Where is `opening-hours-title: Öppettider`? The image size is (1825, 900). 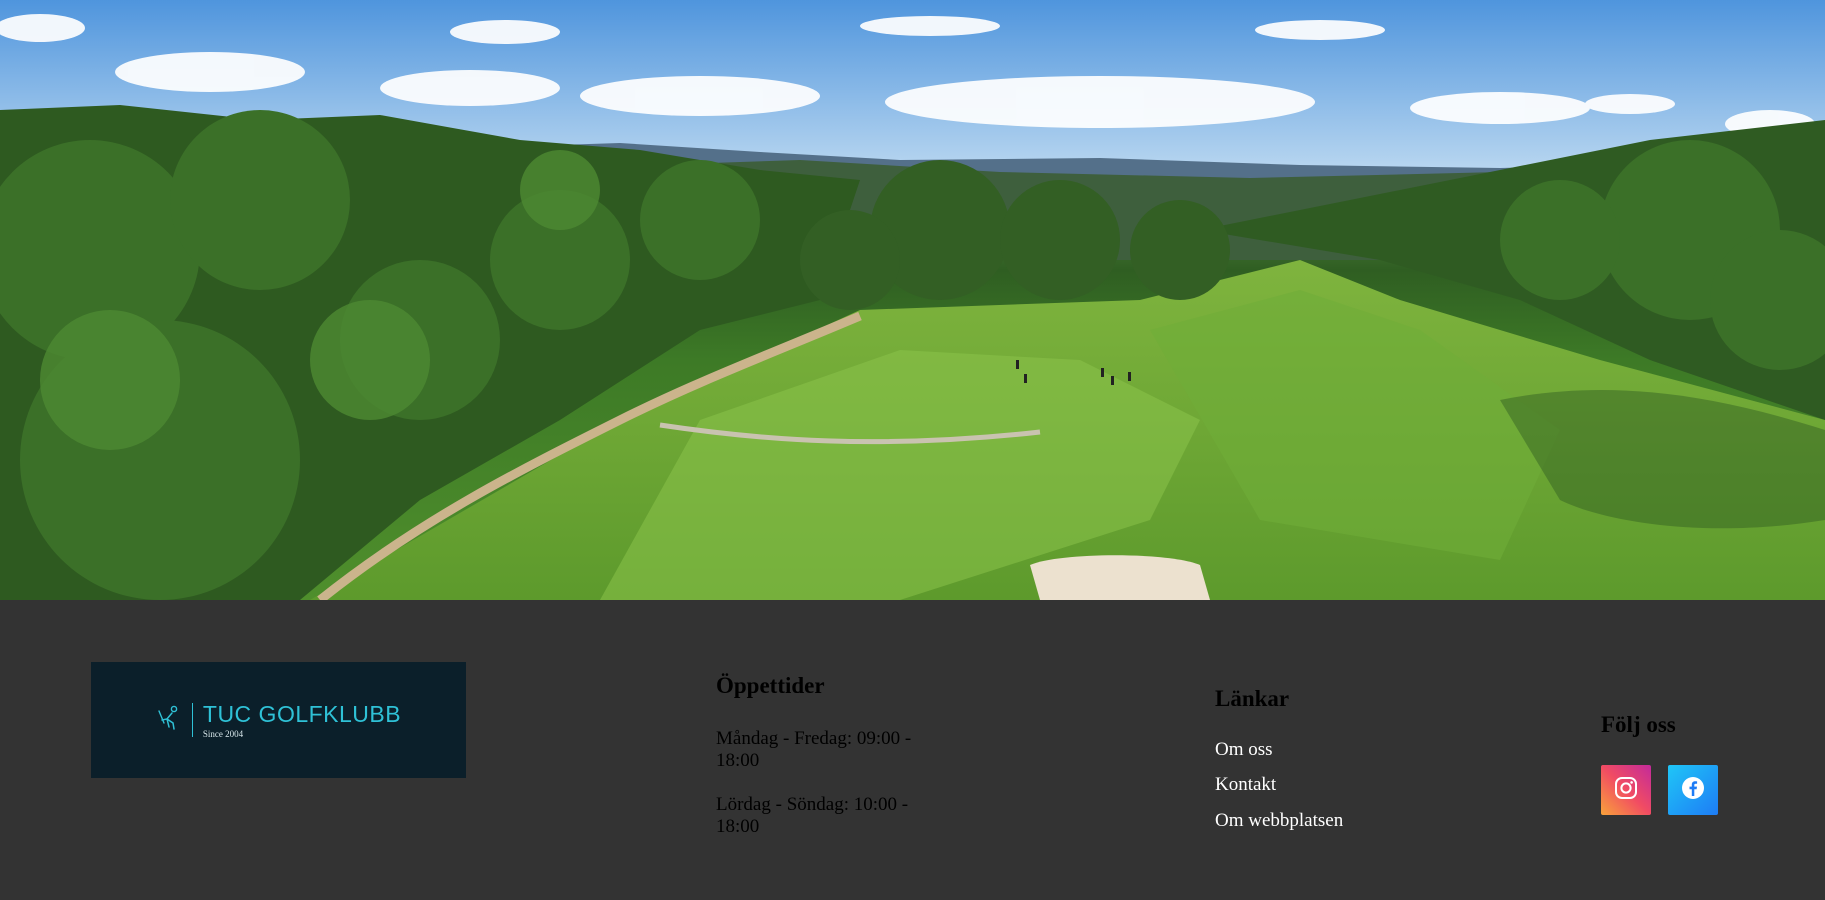 opening-hours-title: Öppettider is located at coordinates (770, 685).